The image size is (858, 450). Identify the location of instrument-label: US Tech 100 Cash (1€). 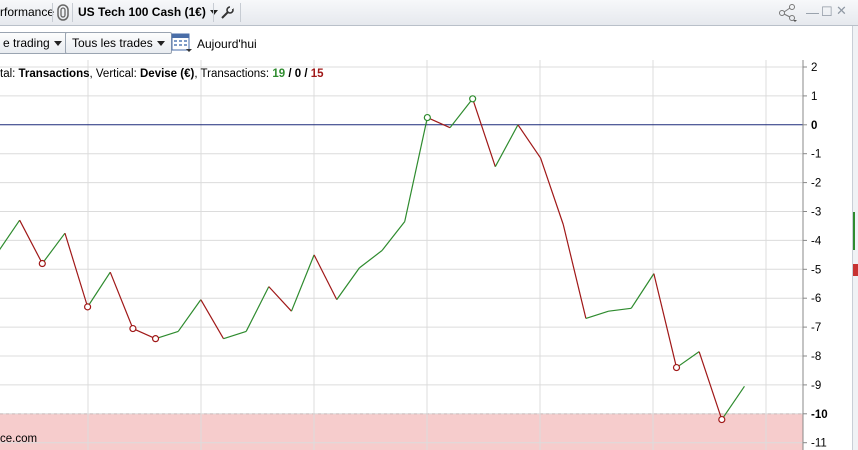
(142, 12).